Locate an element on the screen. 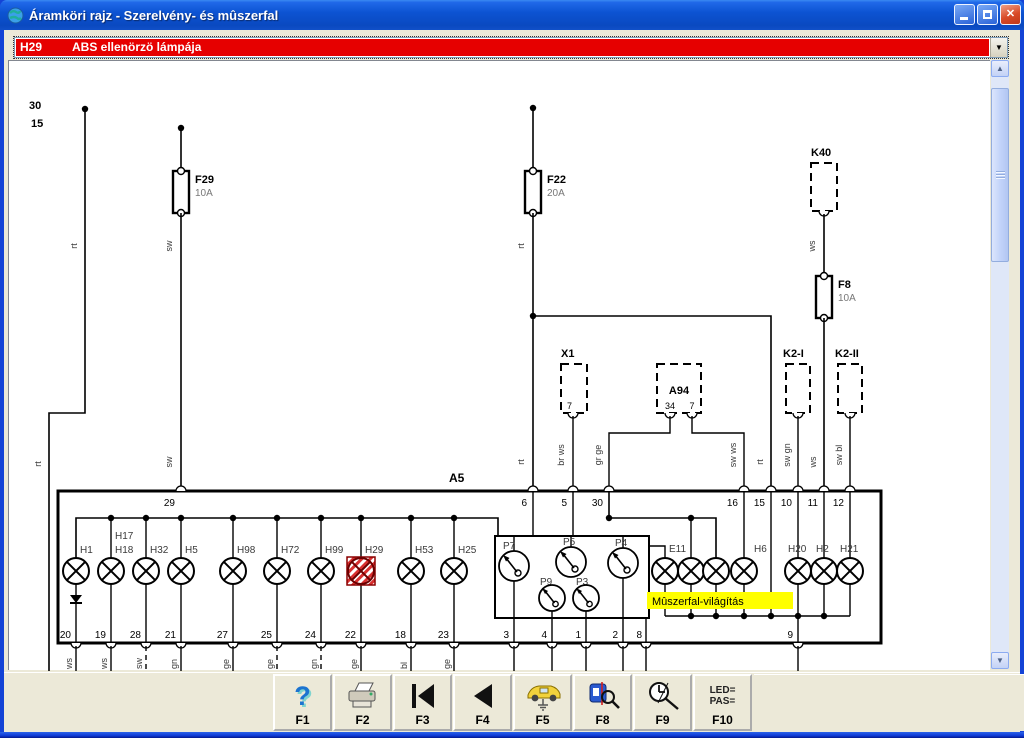 This screenshot has width=1024, height=738. connector-k2-ii: K2-II is located at coordinates (849, 419).